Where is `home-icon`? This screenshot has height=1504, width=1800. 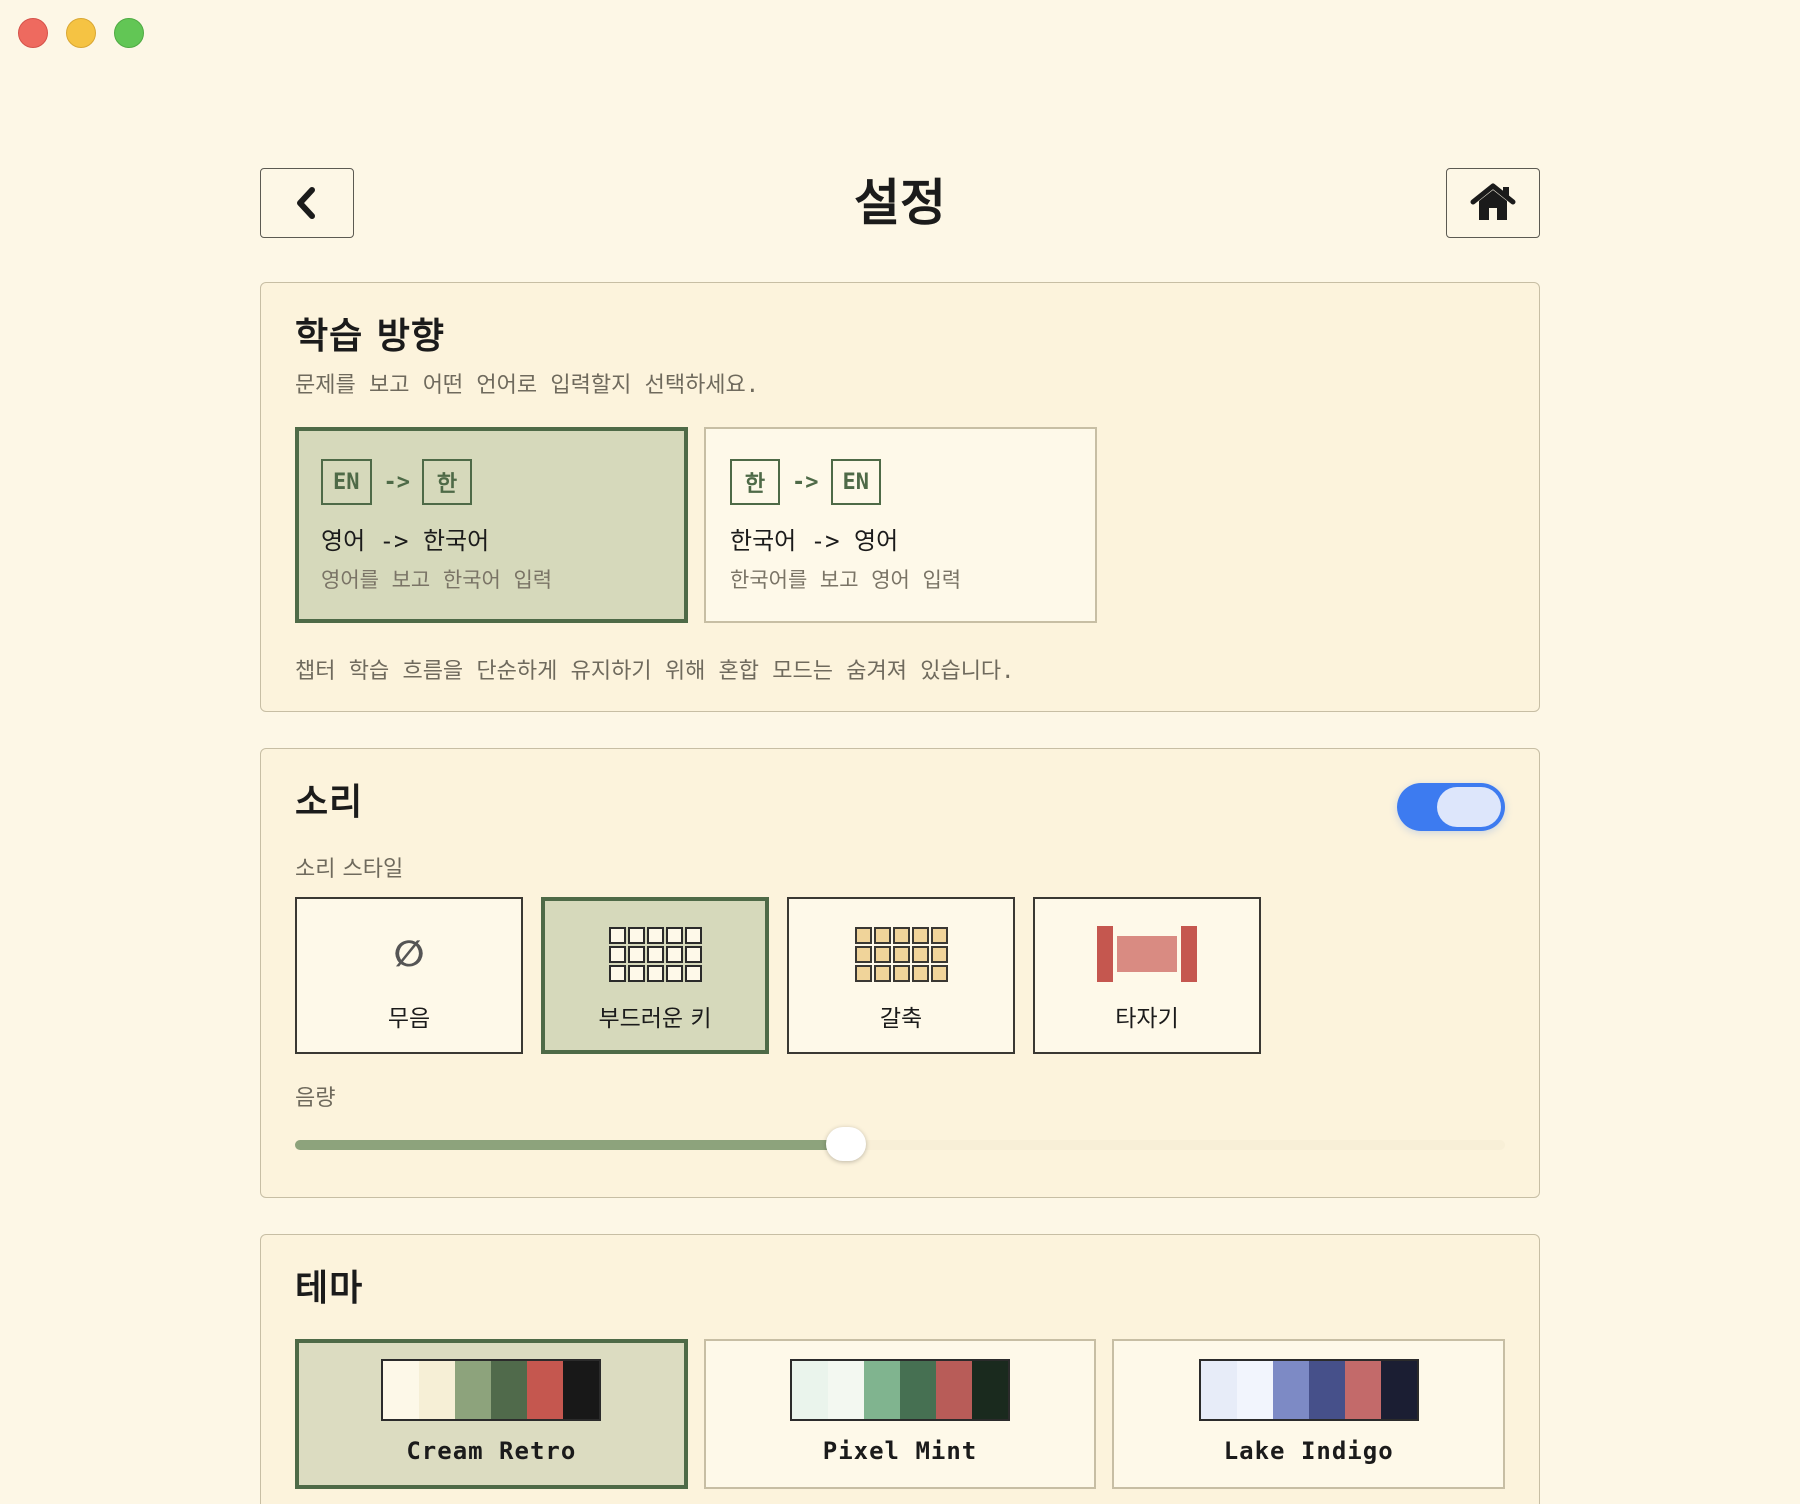
home-icon is located at coordinates (1493, 201).